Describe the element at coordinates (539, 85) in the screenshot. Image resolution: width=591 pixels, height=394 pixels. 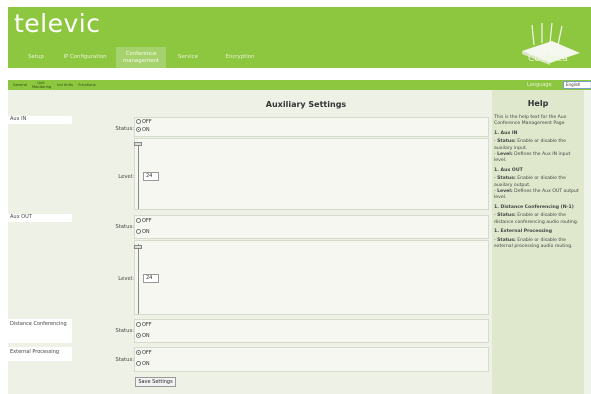
I see `language-label: Language` at that location.